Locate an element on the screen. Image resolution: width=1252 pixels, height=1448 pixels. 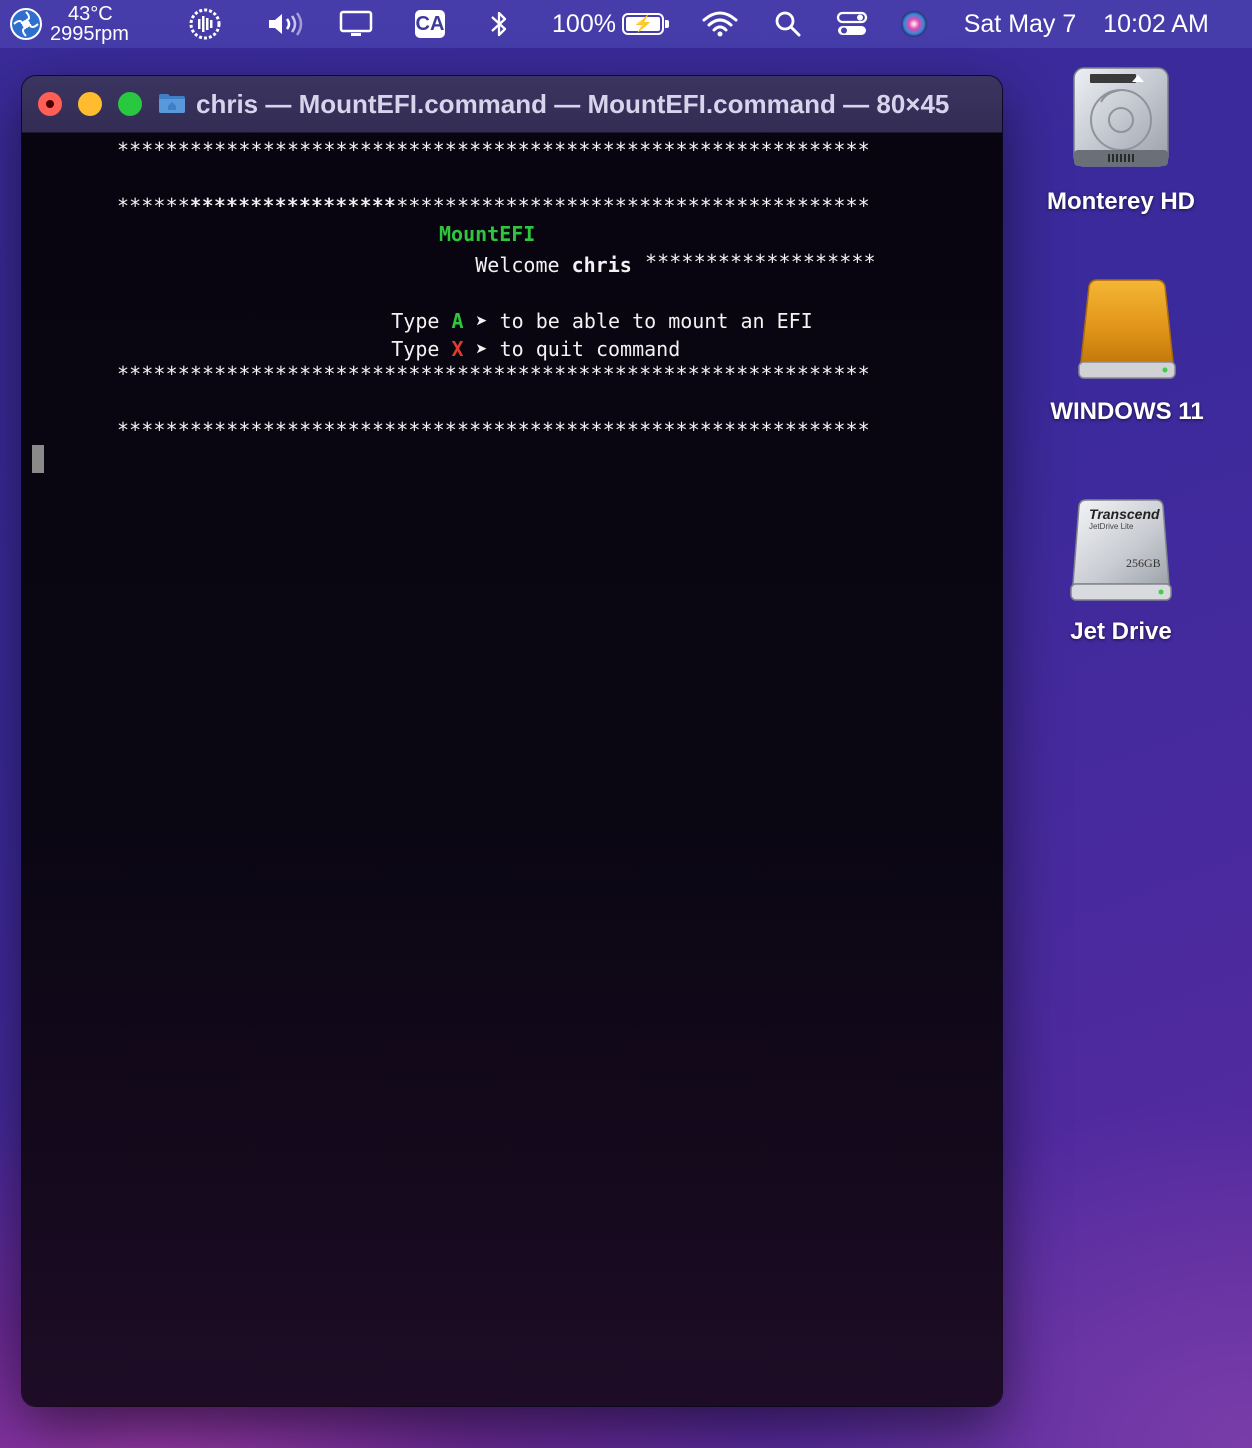
minimize-button is located at coordinates (90, 104).